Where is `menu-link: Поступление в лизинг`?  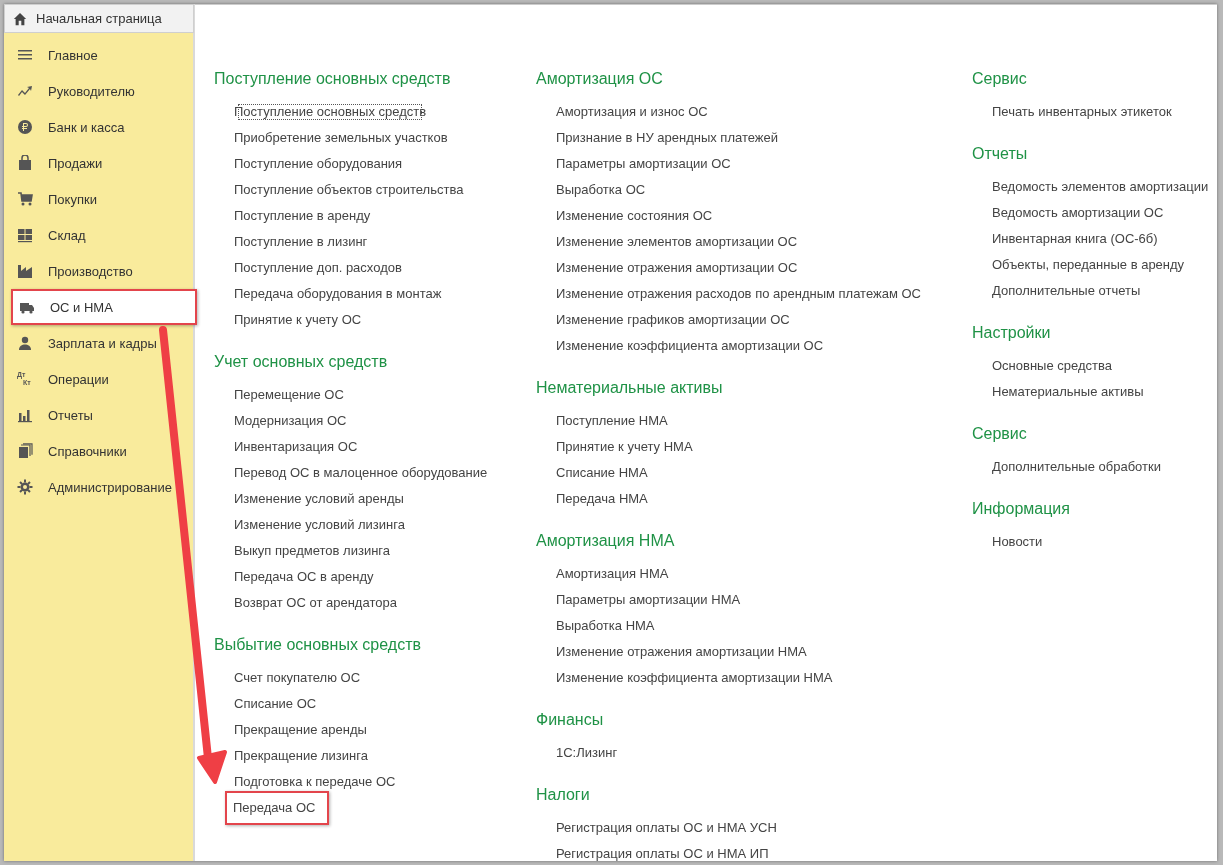 menu-link: Поступление в лизинг is located at coordinates (301, 242).